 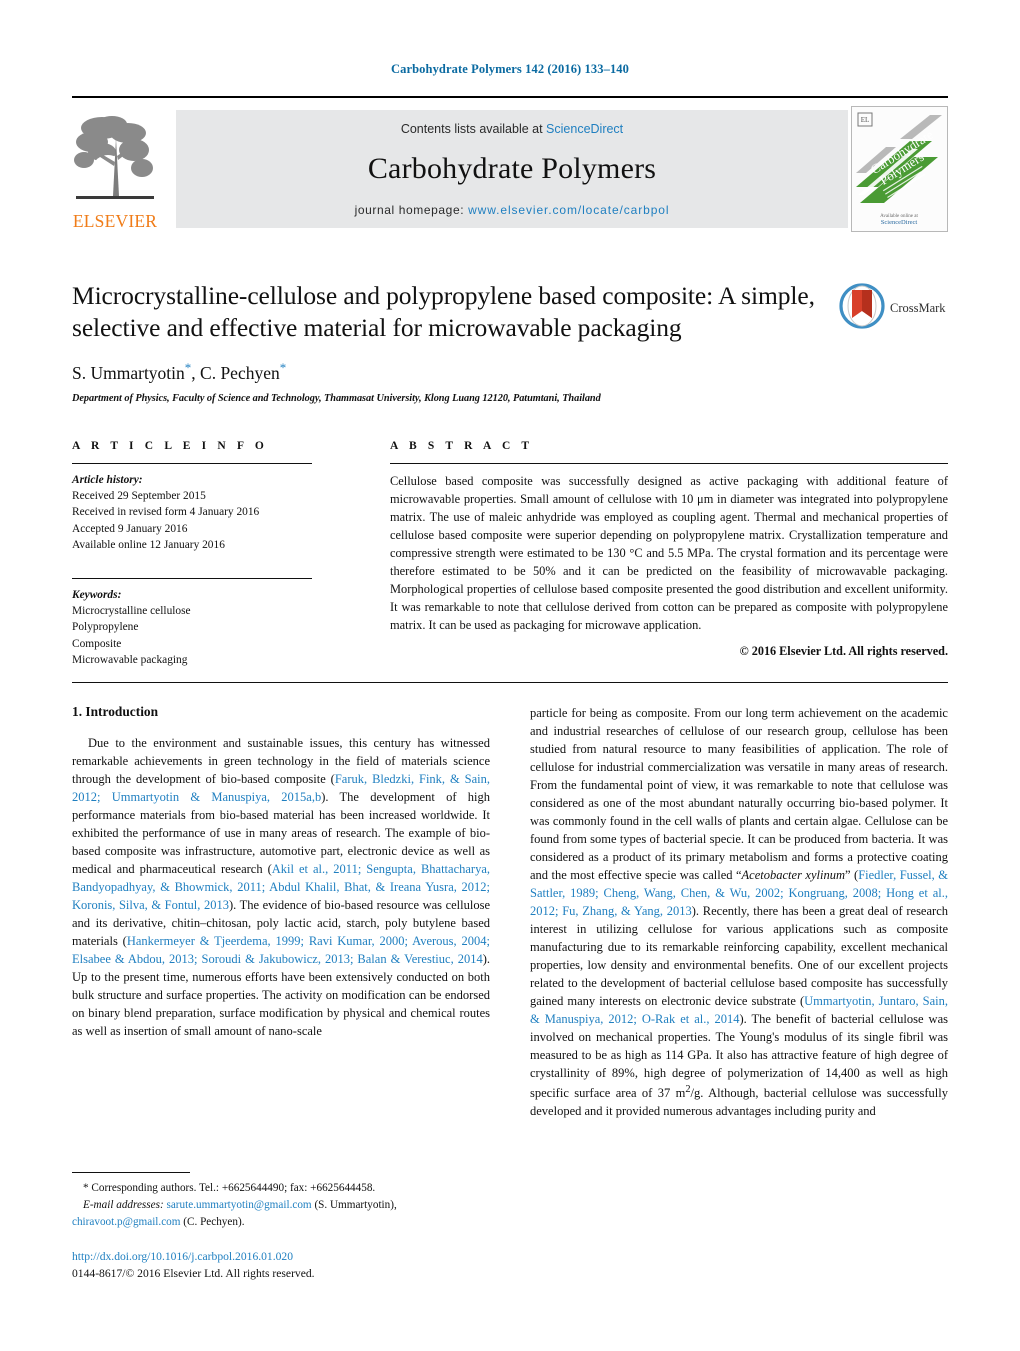 I want to click on contents-lists-prefix: Contents lists available at, so click(x=473, y=129).